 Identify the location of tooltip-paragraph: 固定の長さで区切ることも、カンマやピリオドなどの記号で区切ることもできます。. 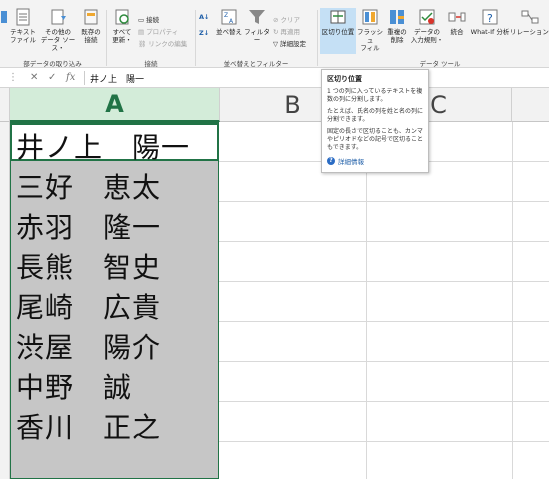
(375, 139).